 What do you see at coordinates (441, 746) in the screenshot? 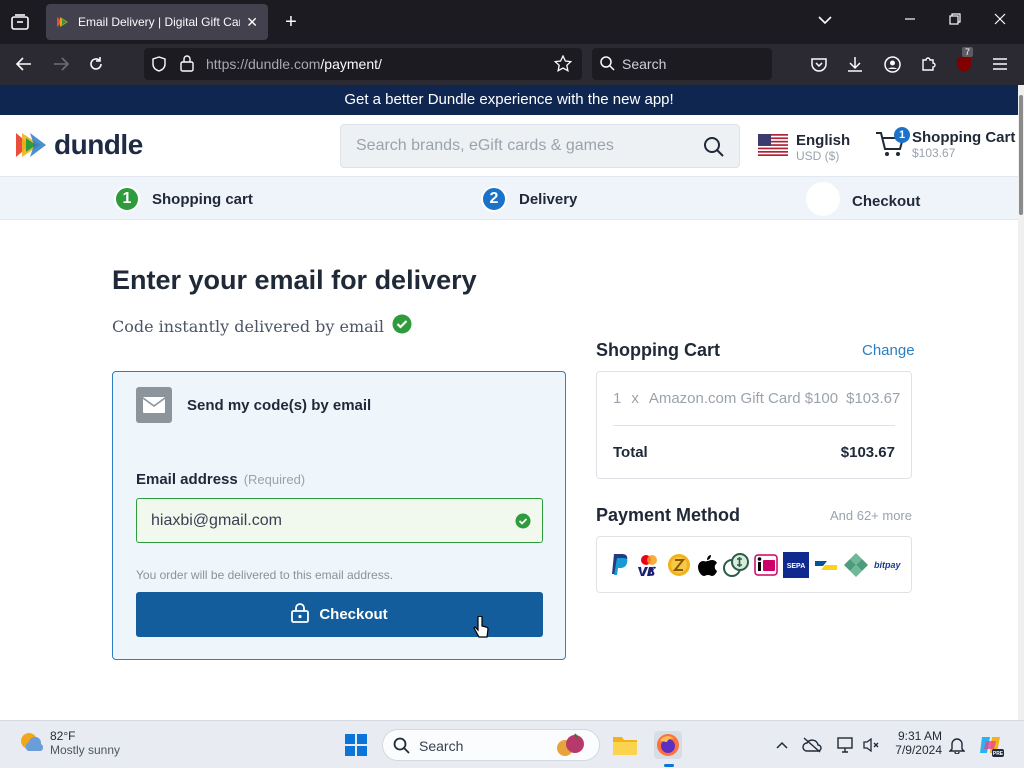
I see `taskbar-search-placeholder: Search` at bounding box center [441, 746].